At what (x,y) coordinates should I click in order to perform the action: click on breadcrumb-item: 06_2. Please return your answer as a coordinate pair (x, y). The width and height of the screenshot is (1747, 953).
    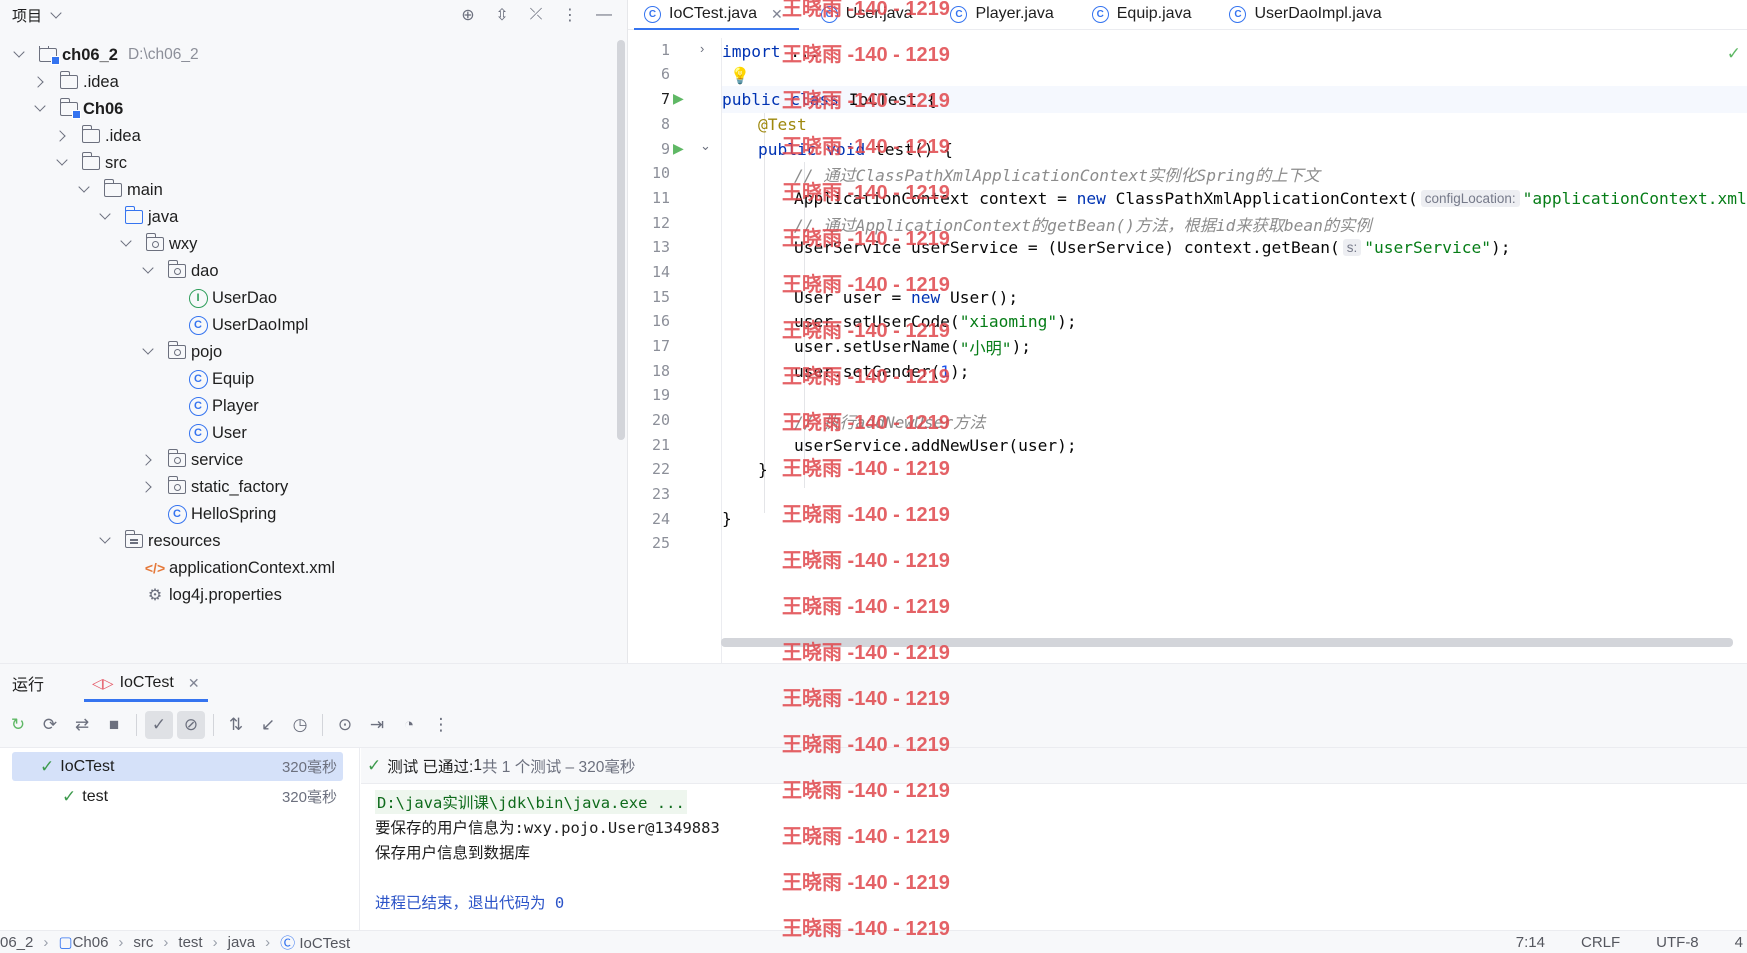
    Looking at the image, I should click on (16, 942).